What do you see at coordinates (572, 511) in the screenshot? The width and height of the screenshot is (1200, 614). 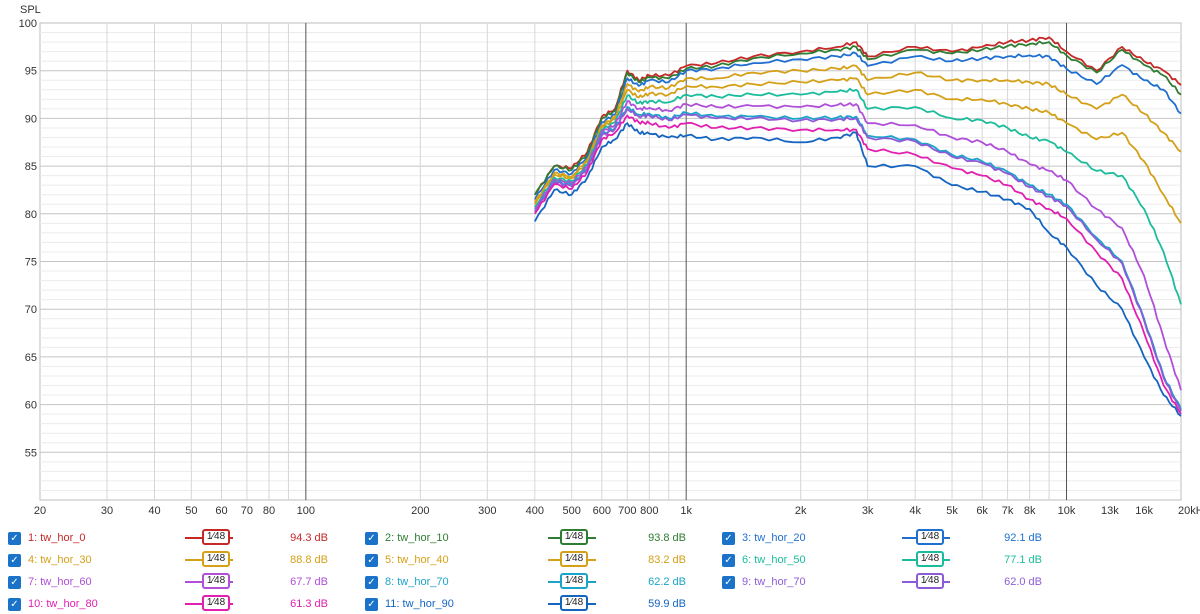 I see `x-tick-label: 500` at bounding box center [572, 511].